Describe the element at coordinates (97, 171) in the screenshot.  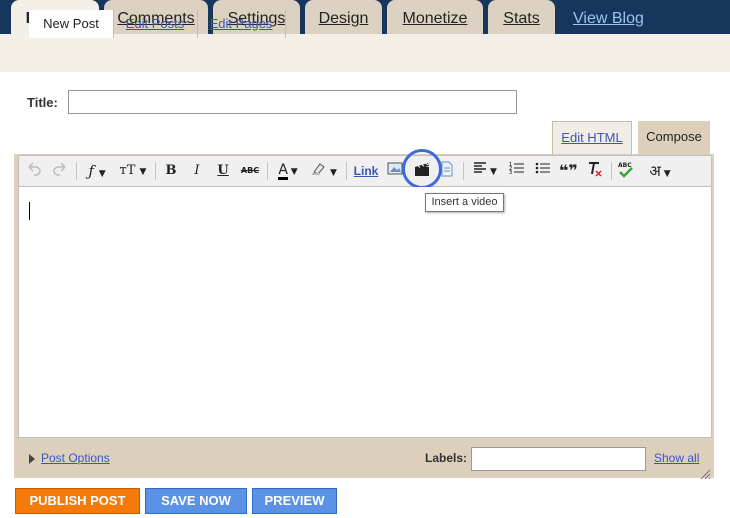
I see `font-icon: ƒ ▼` at that location.